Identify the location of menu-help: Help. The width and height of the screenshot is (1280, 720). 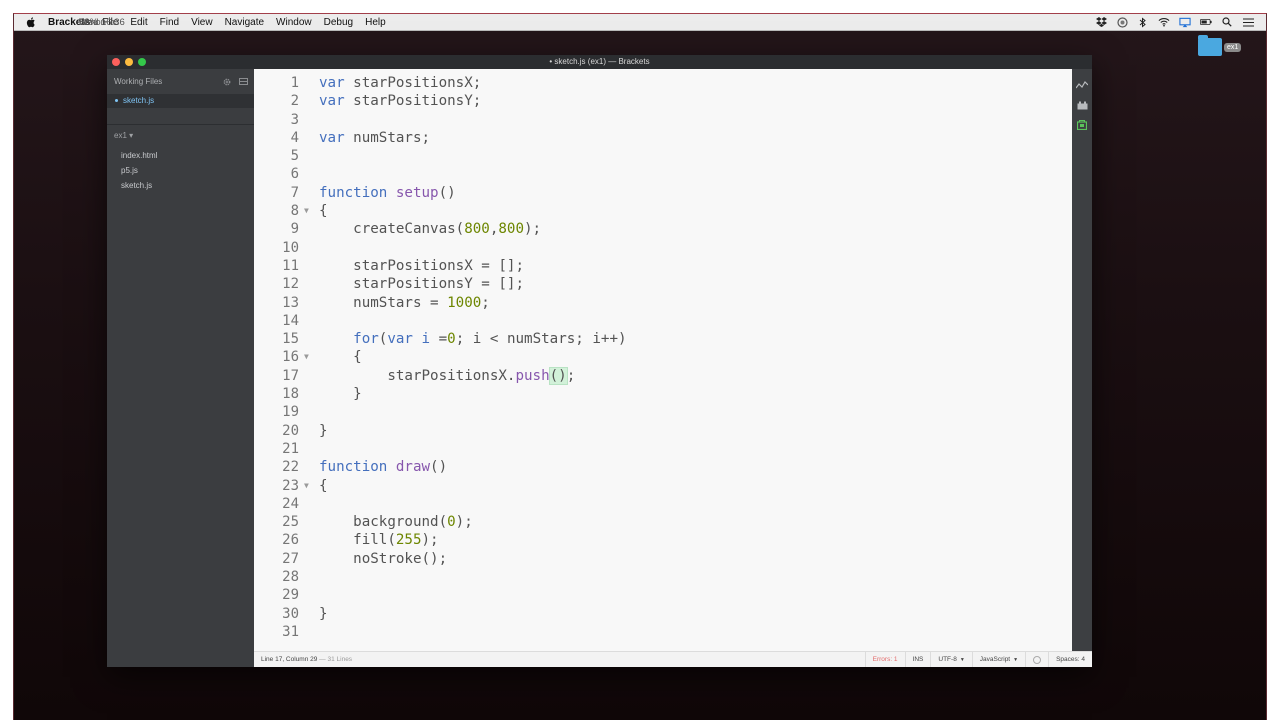
(375, 22).